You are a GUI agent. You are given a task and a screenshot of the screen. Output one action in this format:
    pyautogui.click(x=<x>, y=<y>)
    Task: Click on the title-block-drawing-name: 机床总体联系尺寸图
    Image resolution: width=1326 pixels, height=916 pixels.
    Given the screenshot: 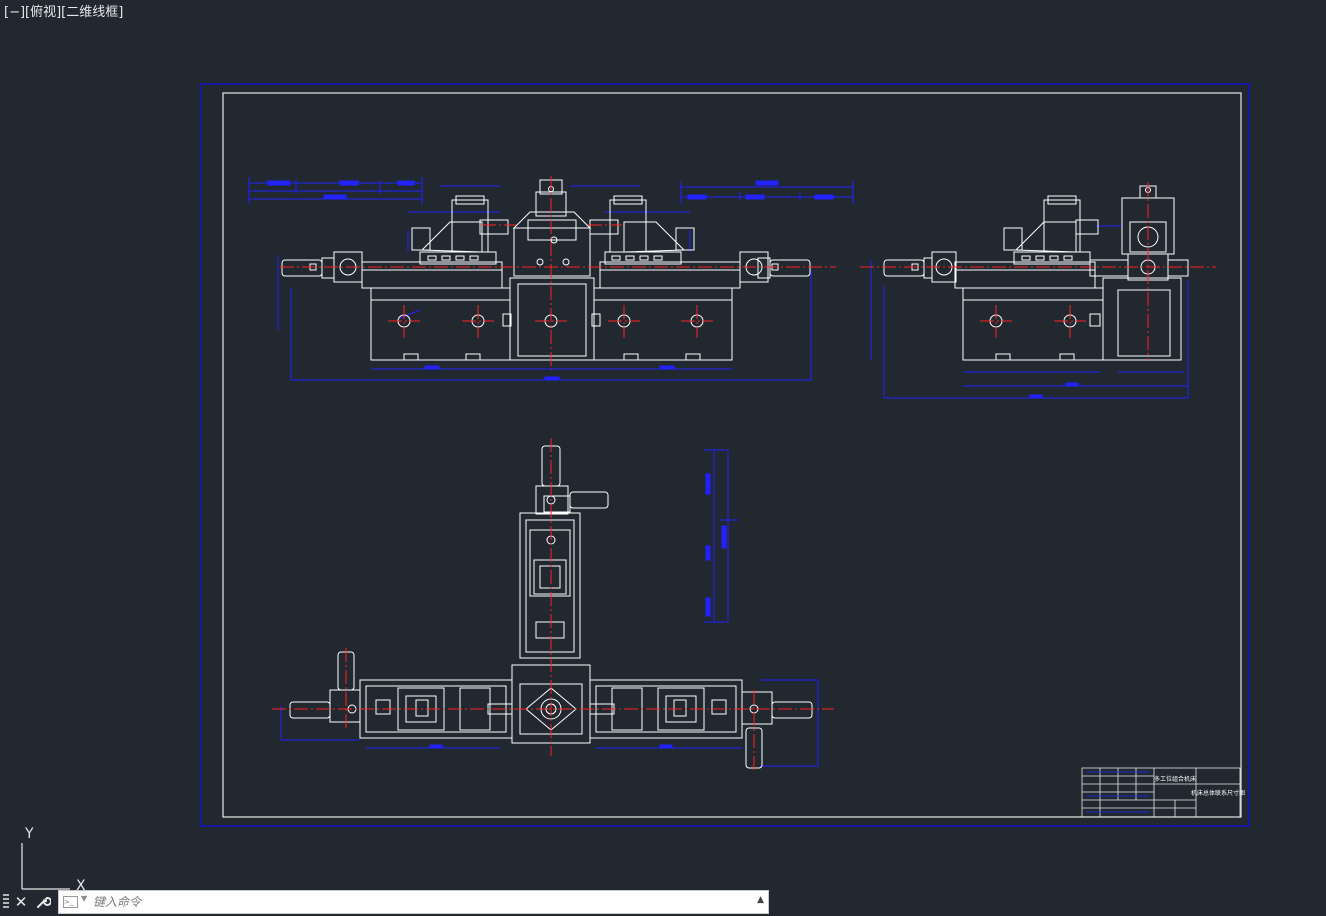 What is the action you would take?
    pyautogui.click(x=1218, y=793)
    